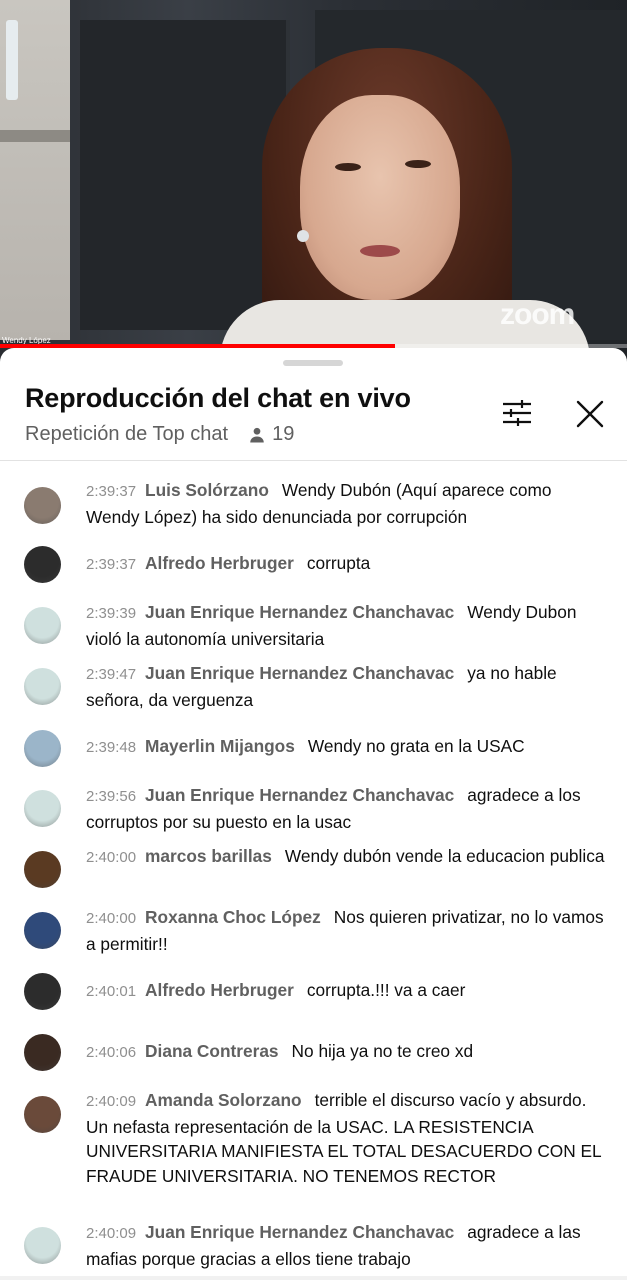  I want to click on message-text: corrupta.!!! va a caer, so click(386, 990).